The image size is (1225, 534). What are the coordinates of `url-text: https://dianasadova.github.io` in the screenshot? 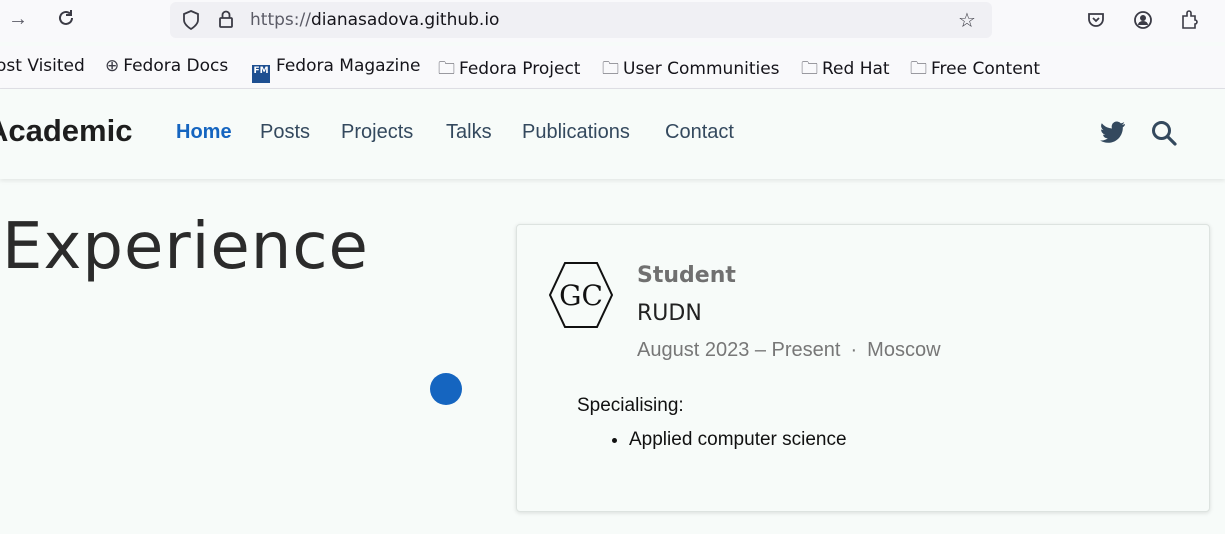 It's located at (374, 20).